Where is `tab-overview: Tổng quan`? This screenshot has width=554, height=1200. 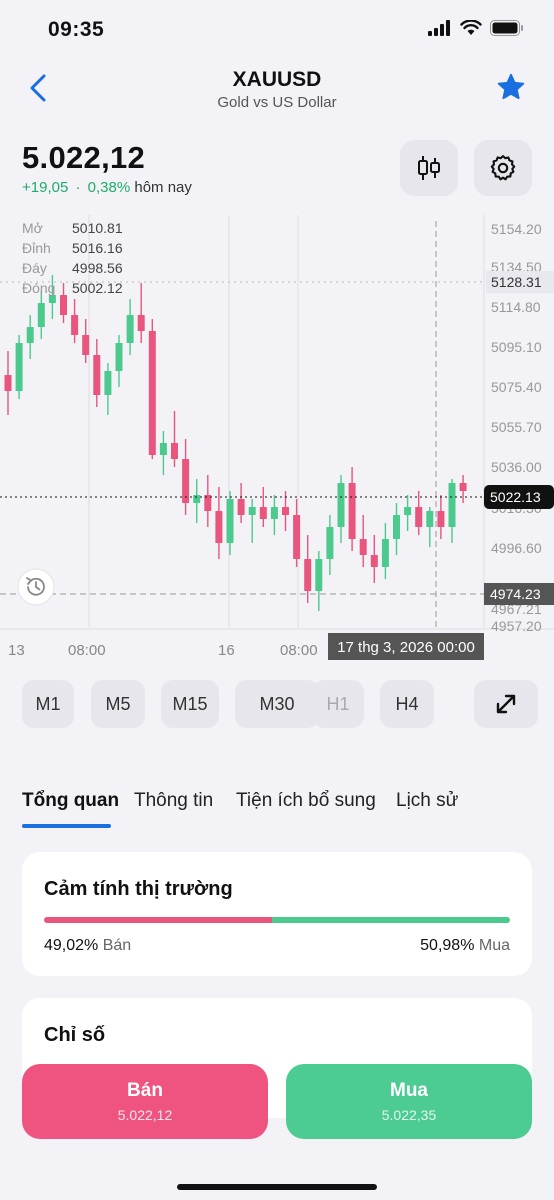 tab-overview: Tổng quan is located at coordinates (70, 801).